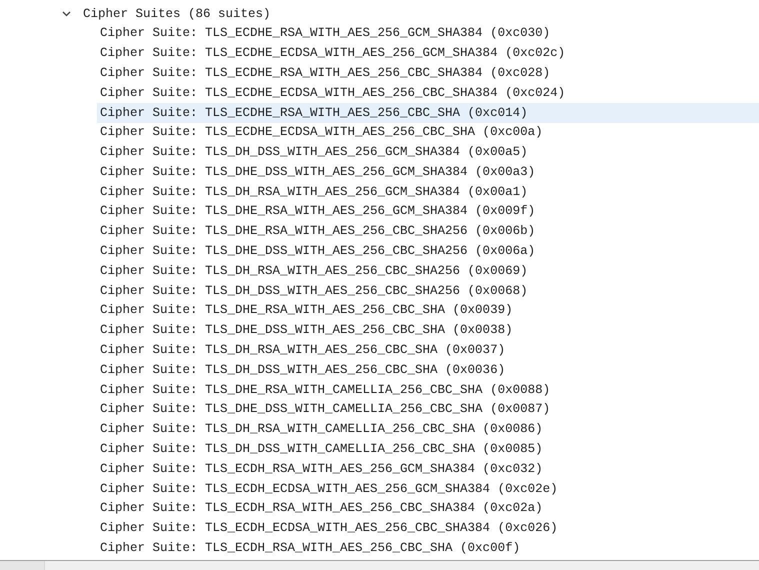  Describe the element at coordinates (66, 13) in the screenshot. I see `chevron-down-icon` at that location.